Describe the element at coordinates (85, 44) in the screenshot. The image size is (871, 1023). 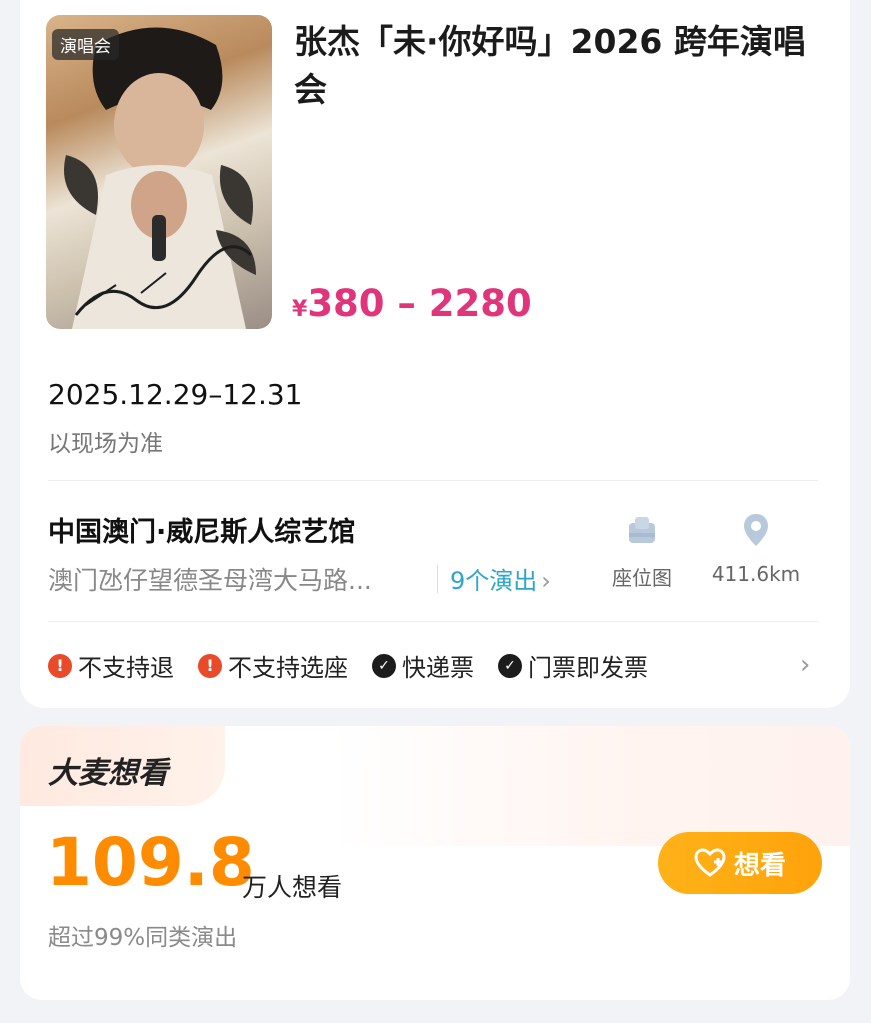
I see `category-badge: 演唱会` at that location.